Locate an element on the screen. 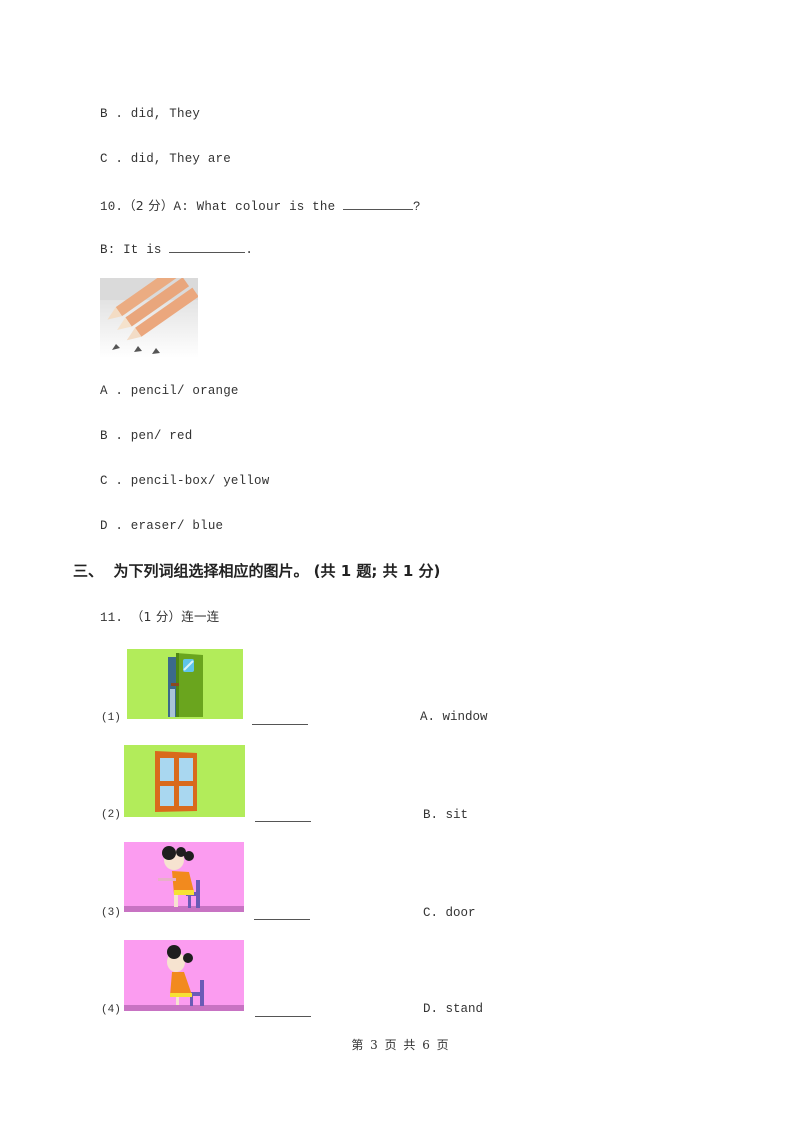  q11-number: 11. is located at coordinates (112, 618).